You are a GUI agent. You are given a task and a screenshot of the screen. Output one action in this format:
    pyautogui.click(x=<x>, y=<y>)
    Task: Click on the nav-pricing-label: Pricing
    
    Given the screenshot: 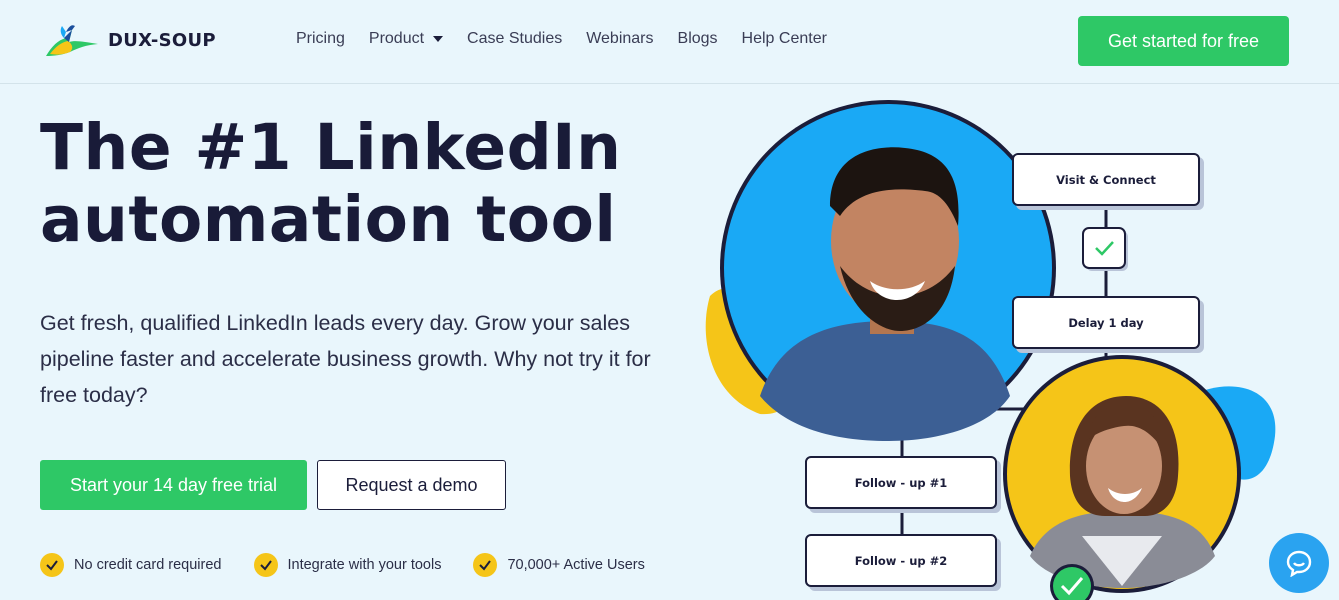 What is the action you would take?
    pyautogui.click(x=320, y=38)
    